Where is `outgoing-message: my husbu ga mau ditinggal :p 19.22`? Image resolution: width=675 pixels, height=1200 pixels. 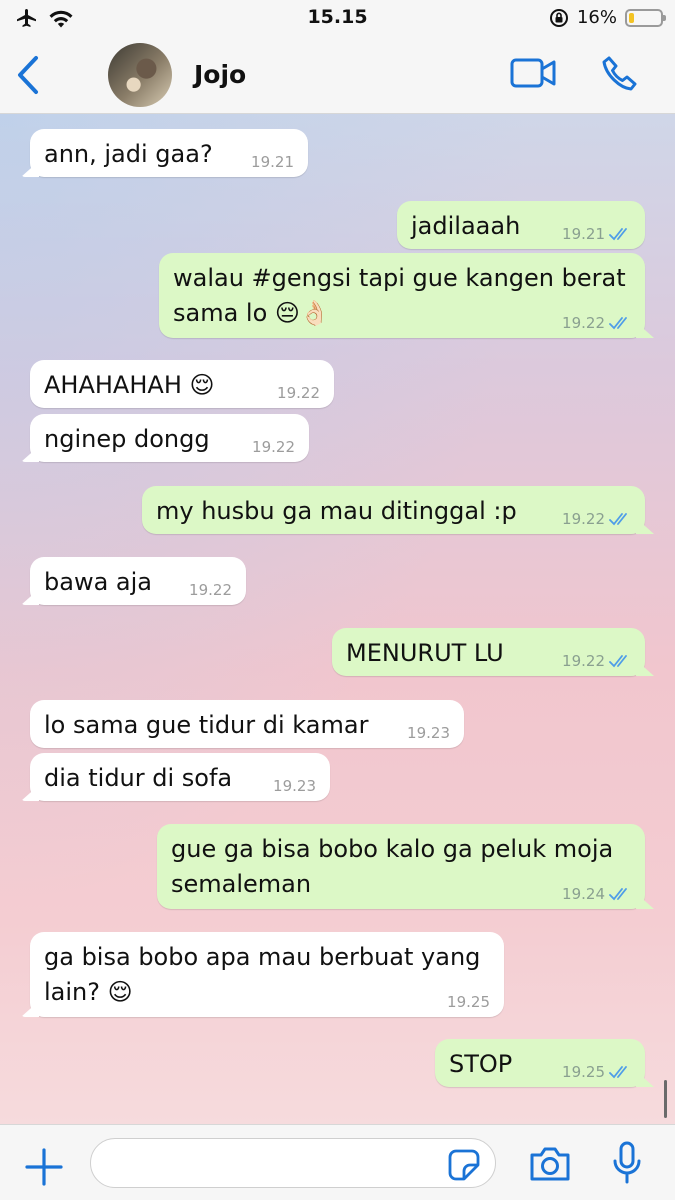
outgoing-message: my husbu ga mau ditinggal :p 19.22 is located at coordinates (393, 510).